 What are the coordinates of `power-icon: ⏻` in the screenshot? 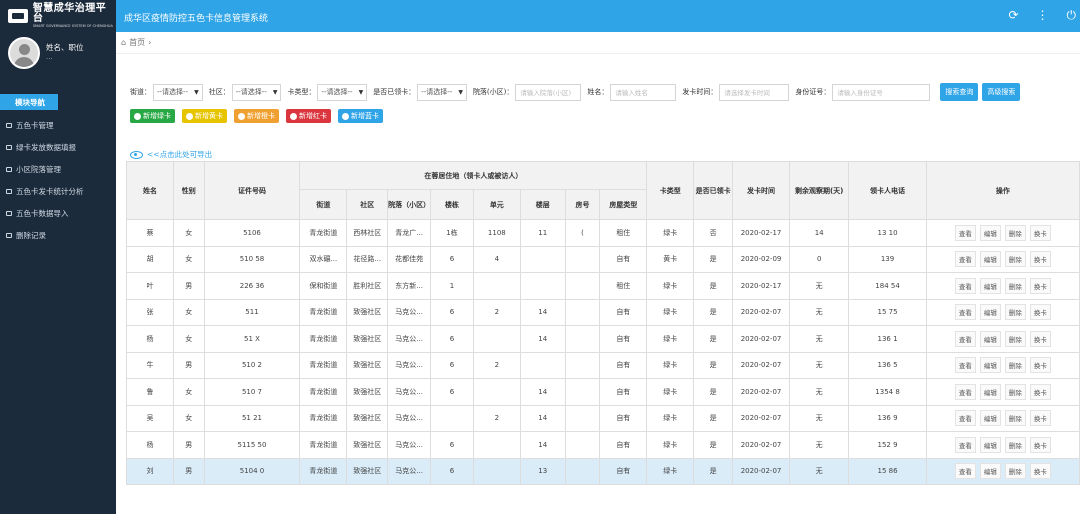 It's located at (1072, 15).